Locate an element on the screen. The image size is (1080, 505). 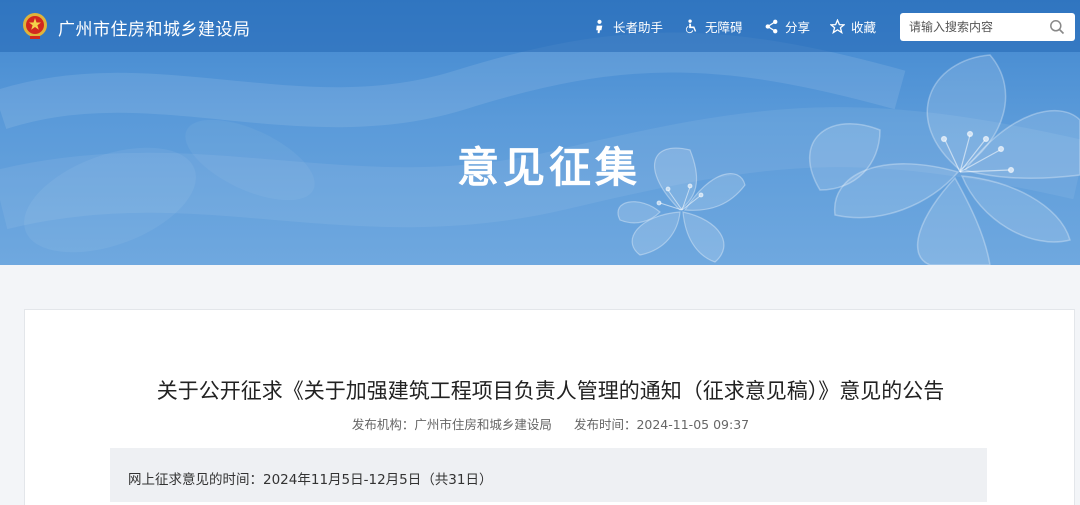
star-icon is located at coordinates (837, 26).